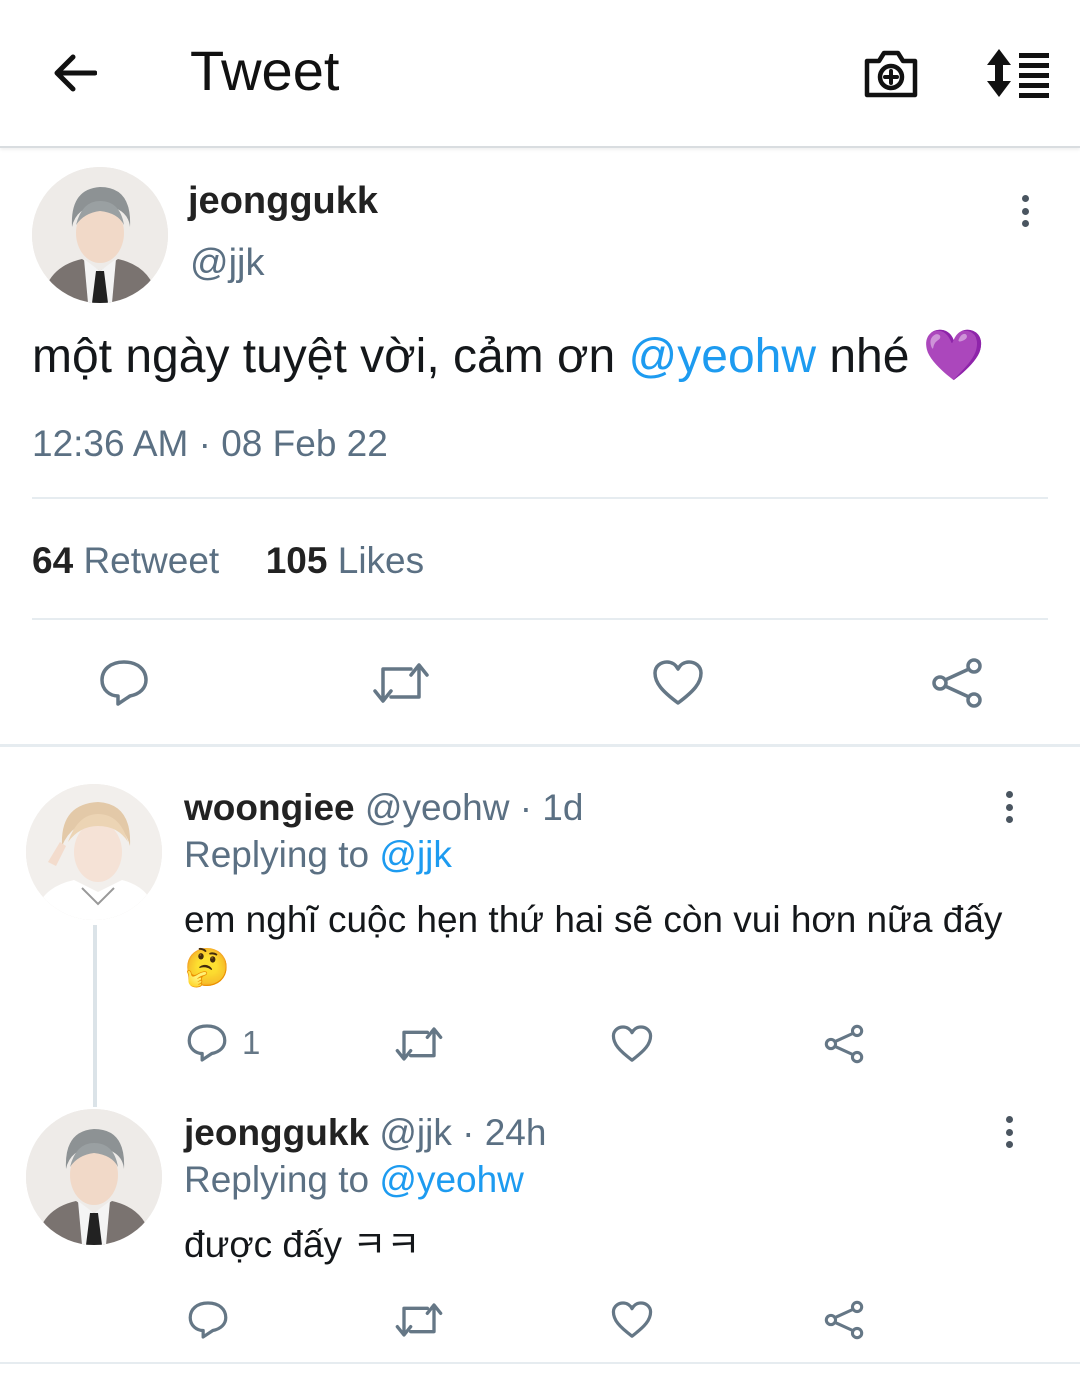 This screenshot has height=1375, width=1080. I want to click on like-button, so click(678, 683).